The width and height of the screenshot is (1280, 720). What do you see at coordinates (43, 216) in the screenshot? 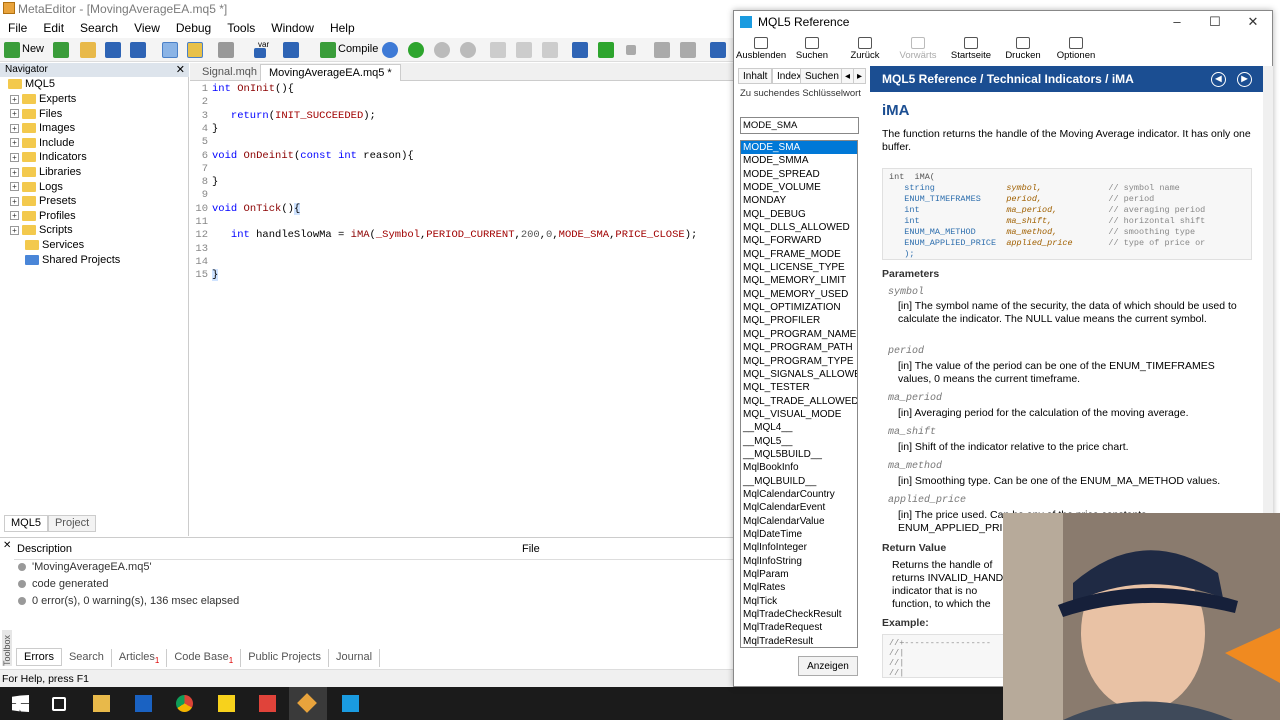
I see `tree-item-profiles: + Profiles` at bounding box center [43, 216].